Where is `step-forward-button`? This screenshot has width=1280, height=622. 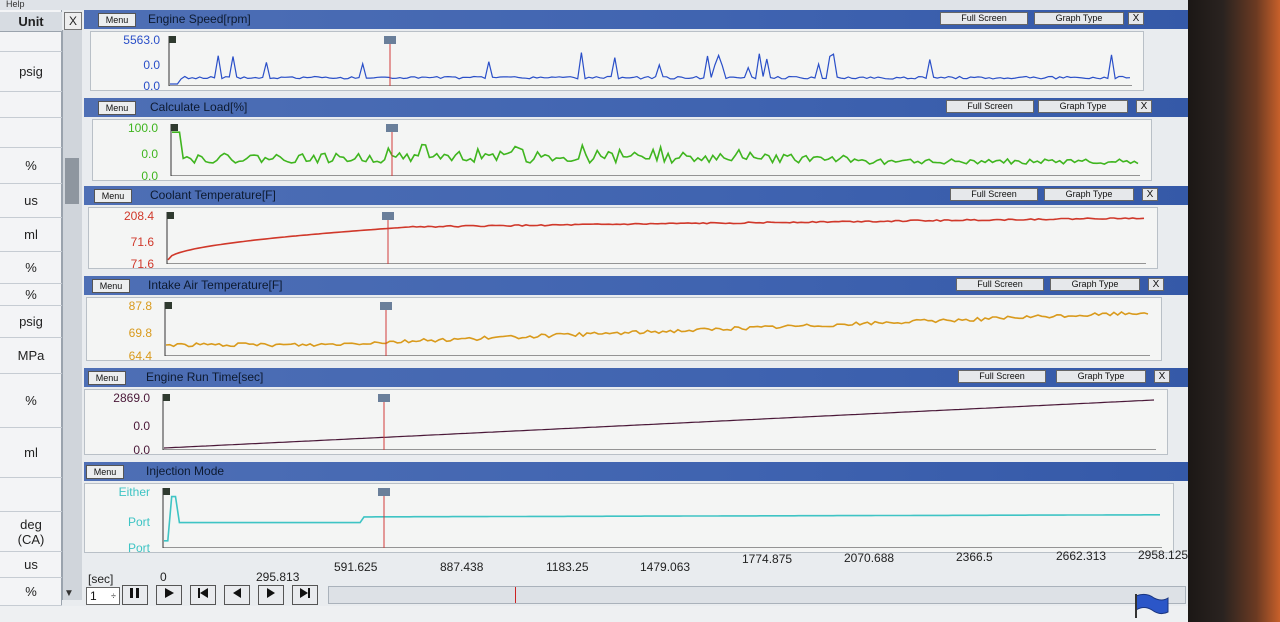
step-forward-button is located at coordinates (271, 595).